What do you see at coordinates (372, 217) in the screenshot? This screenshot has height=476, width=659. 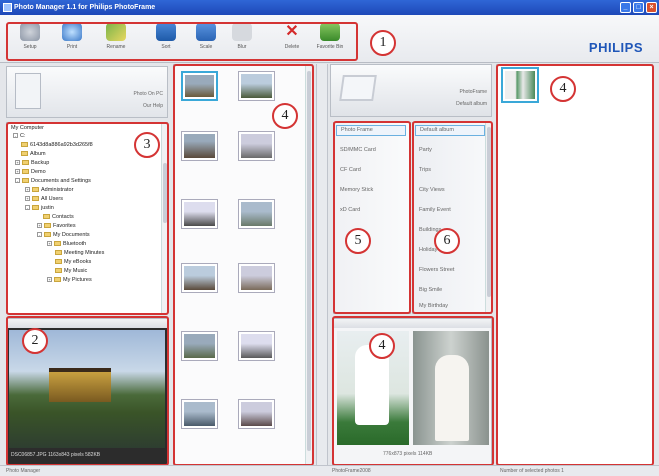 I see `highlight-sources` at bounding box center [372, 217].